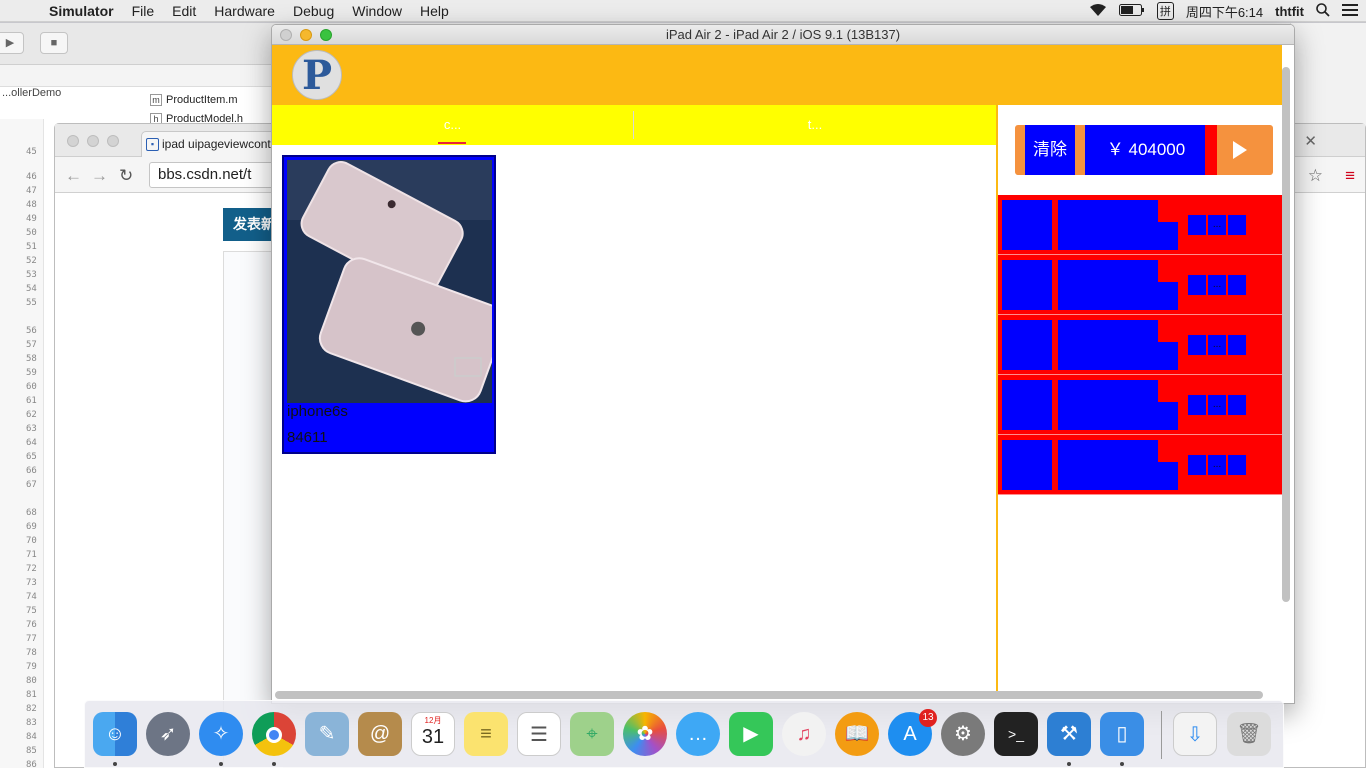 The height and width of the screenshot is (768, 1366). Describe the element at coordinates (143, 11) in the screenshot. I see `menu-file: File` at that location.